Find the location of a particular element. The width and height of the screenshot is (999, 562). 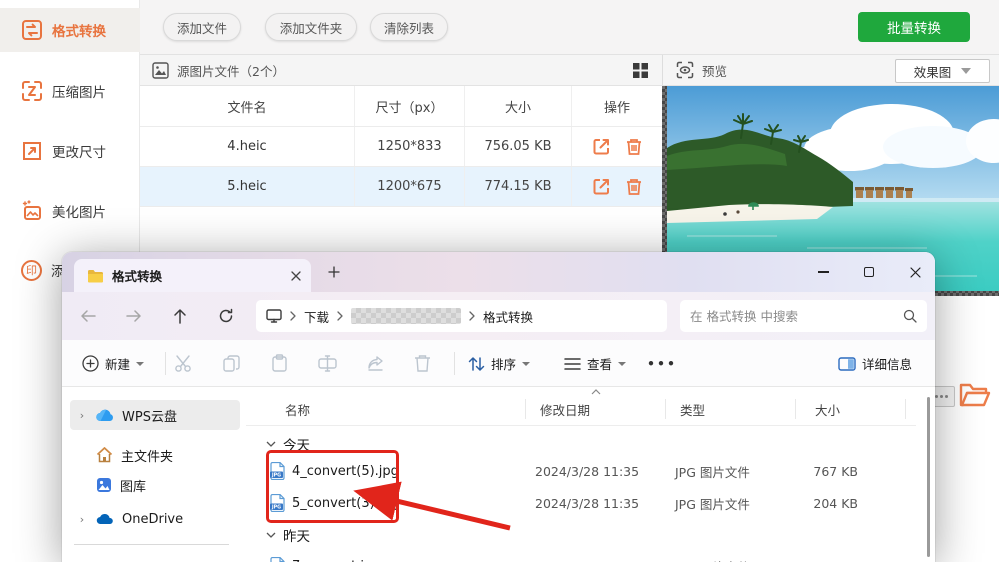

nav-item-home: 主文件夹 is located at coordinates (155, 455).